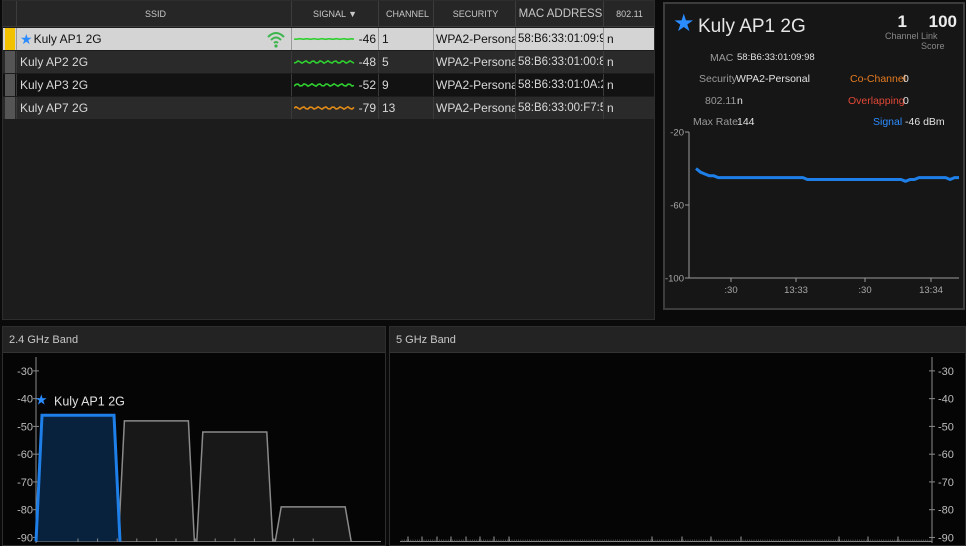  What do you see at coordinates (722, 58) in the screenshot?
I see `mac-label: MAC` at bounding box center [722, 58].